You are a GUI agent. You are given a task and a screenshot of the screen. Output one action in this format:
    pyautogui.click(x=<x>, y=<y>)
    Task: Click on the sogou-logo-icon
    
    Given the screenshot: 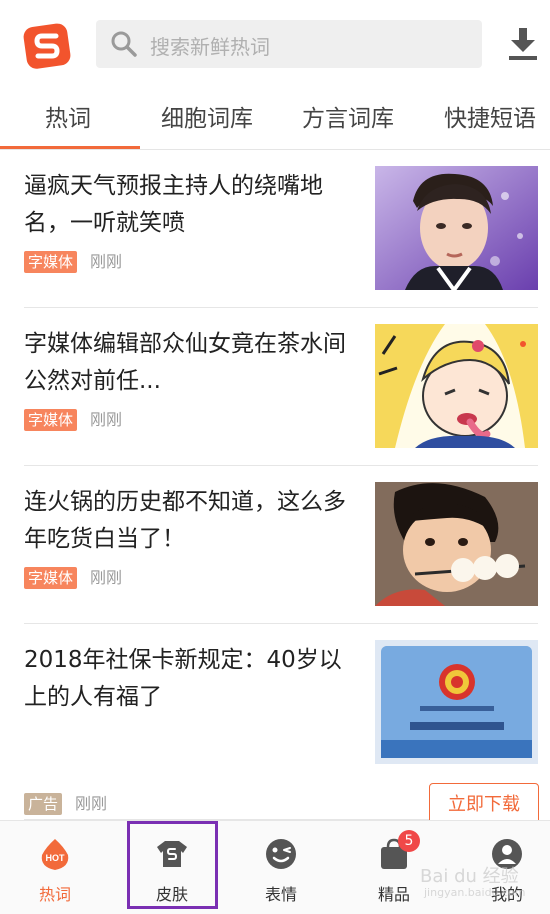 What is the action you would take?
    pyautogui.click(x=48, y=46)
    